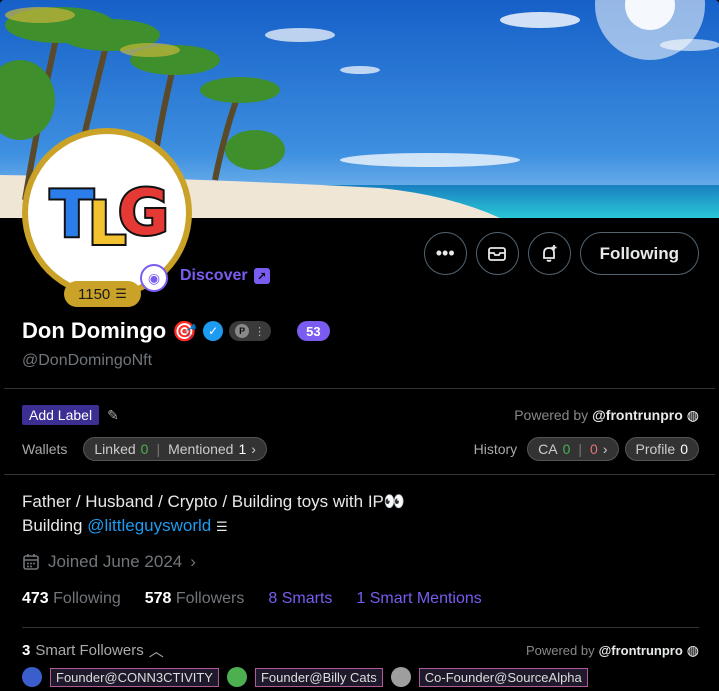 This screenshot has height=691, width=719. I want to click on calendar-icon, so click(31, 562).